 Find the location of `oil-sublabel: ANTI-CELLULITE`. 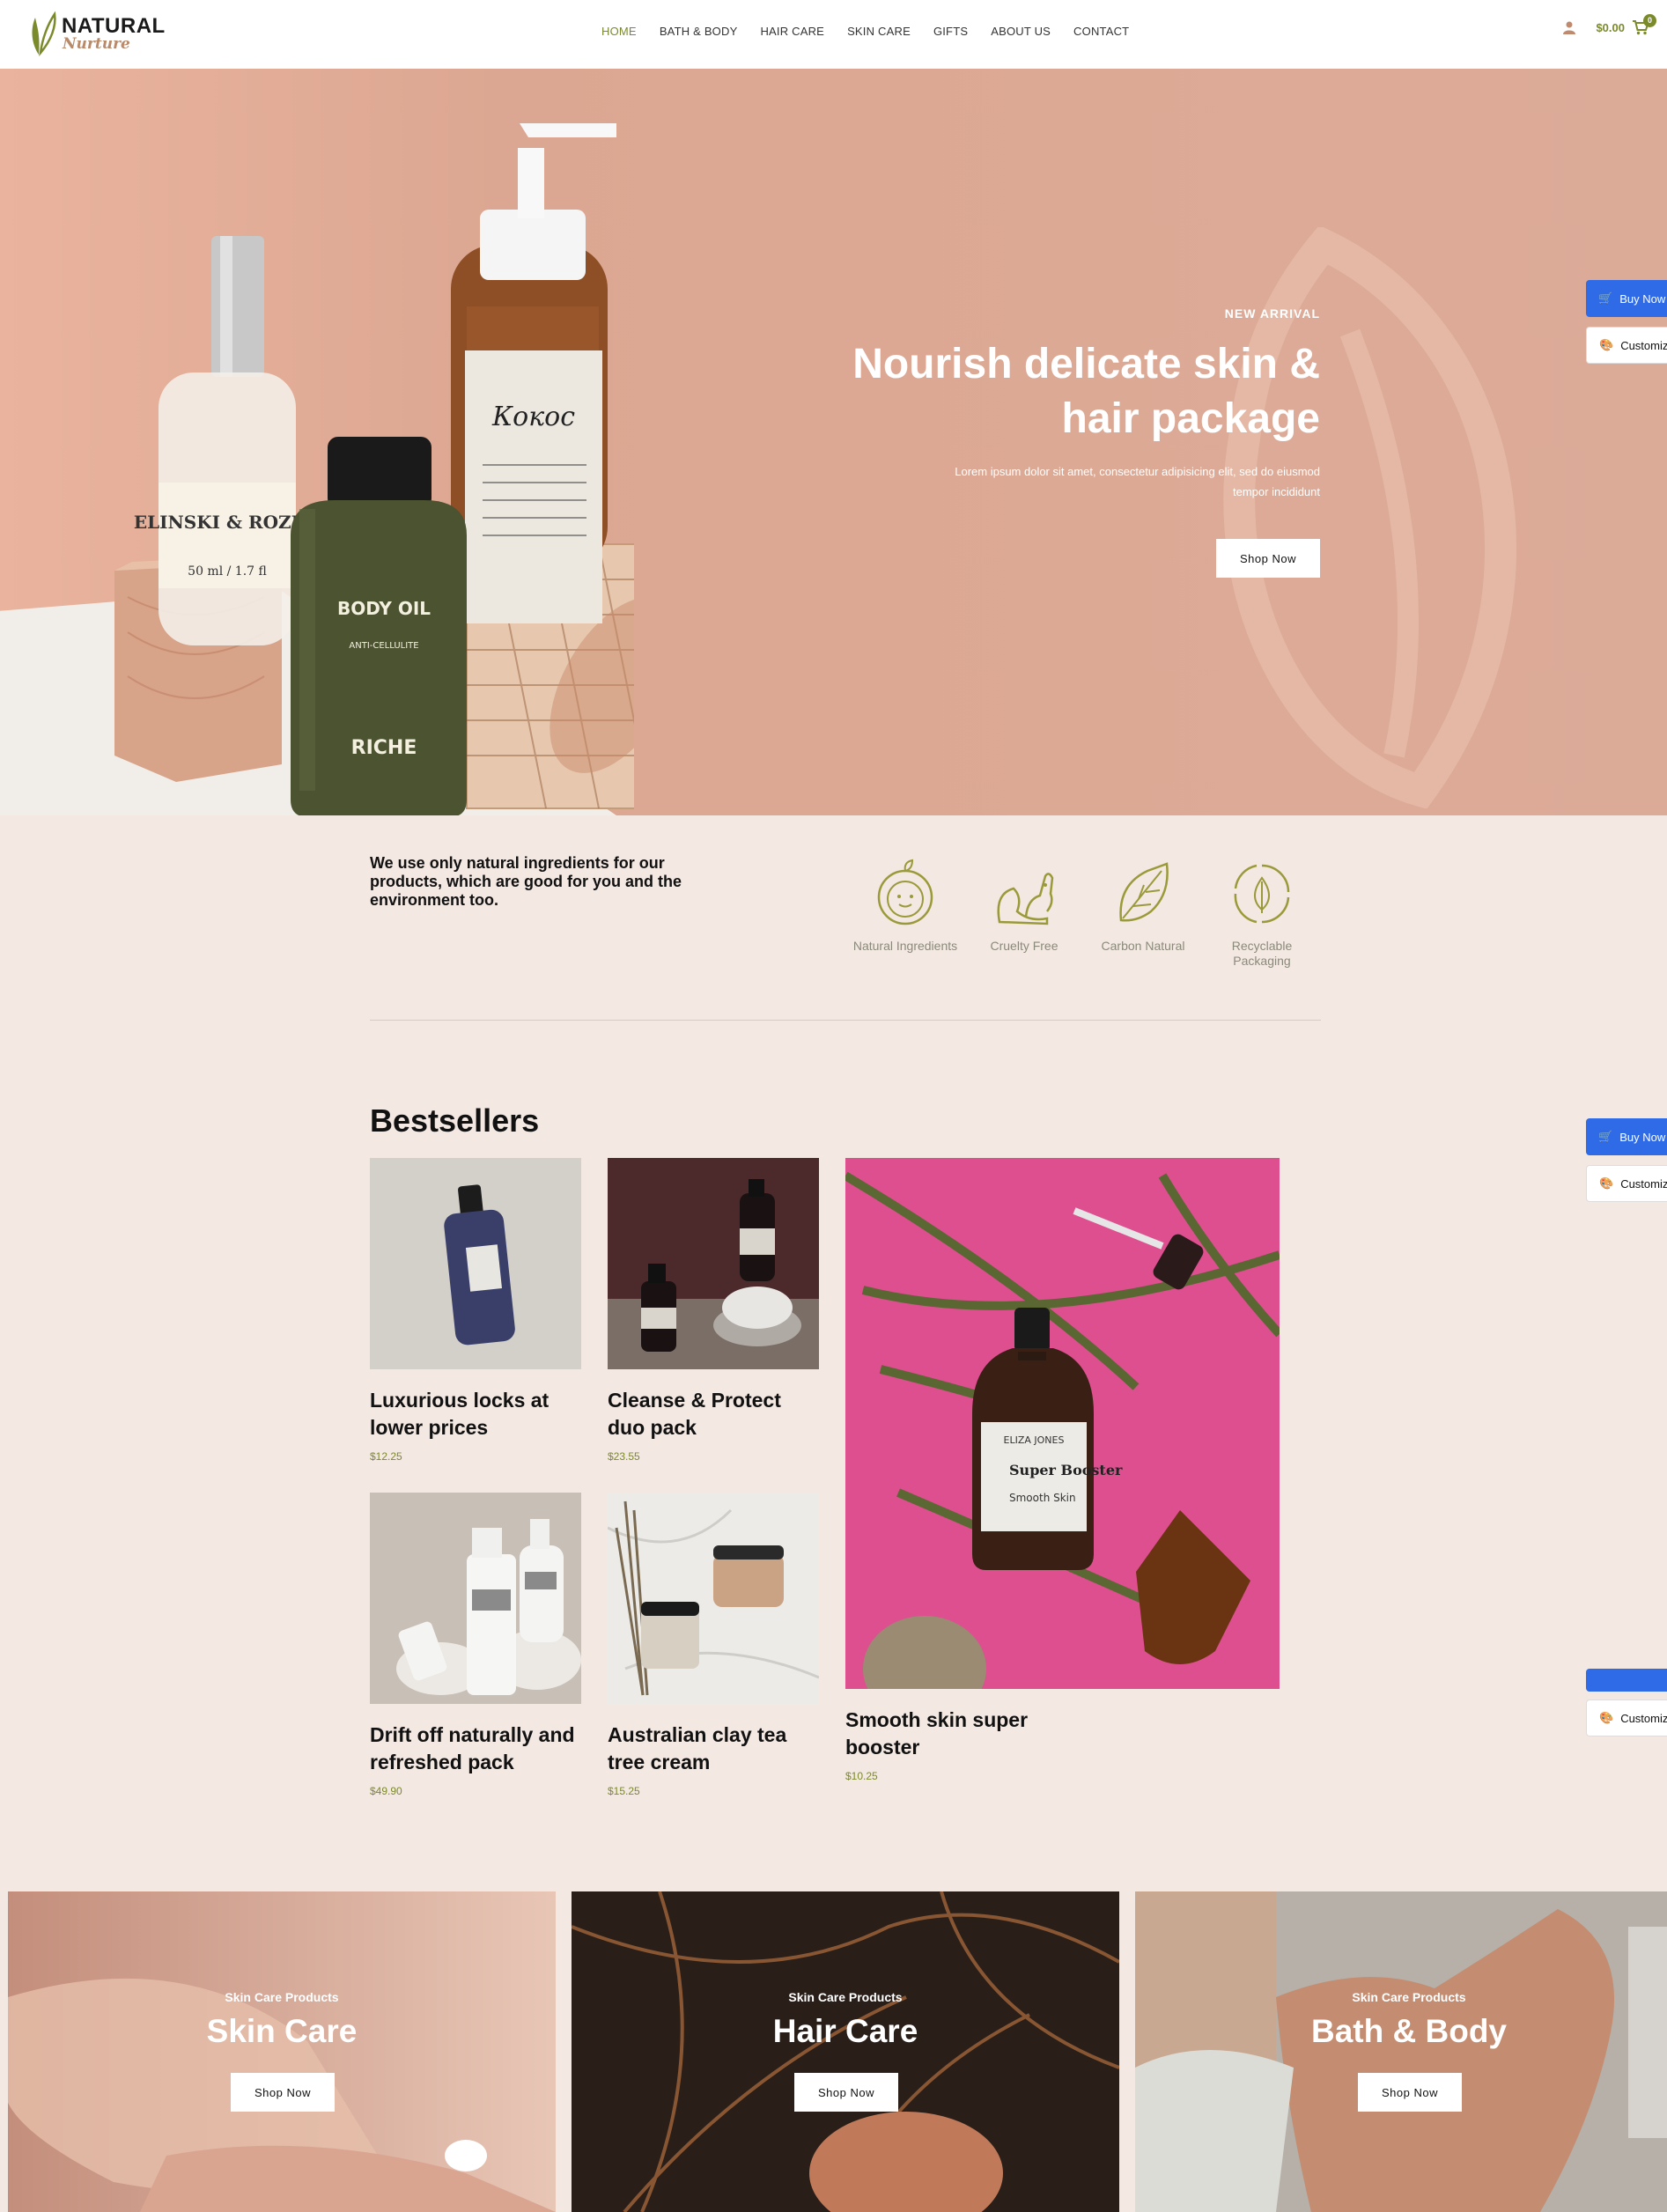

oil-sublabel: ANTI-CELLULITE is located at coordinates (383, 646).